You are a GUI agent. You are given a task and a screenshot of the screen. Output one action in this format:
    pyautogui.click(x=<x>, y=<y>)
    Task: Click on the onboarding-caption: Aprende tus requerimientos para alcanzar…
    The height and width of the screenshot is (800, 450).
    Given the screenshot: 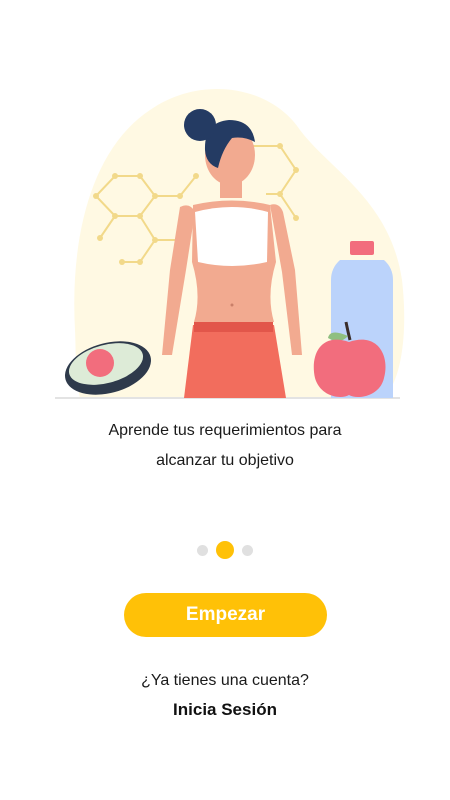 What is the action you would take?
    pyautogui.click(x=225, y=446)
    